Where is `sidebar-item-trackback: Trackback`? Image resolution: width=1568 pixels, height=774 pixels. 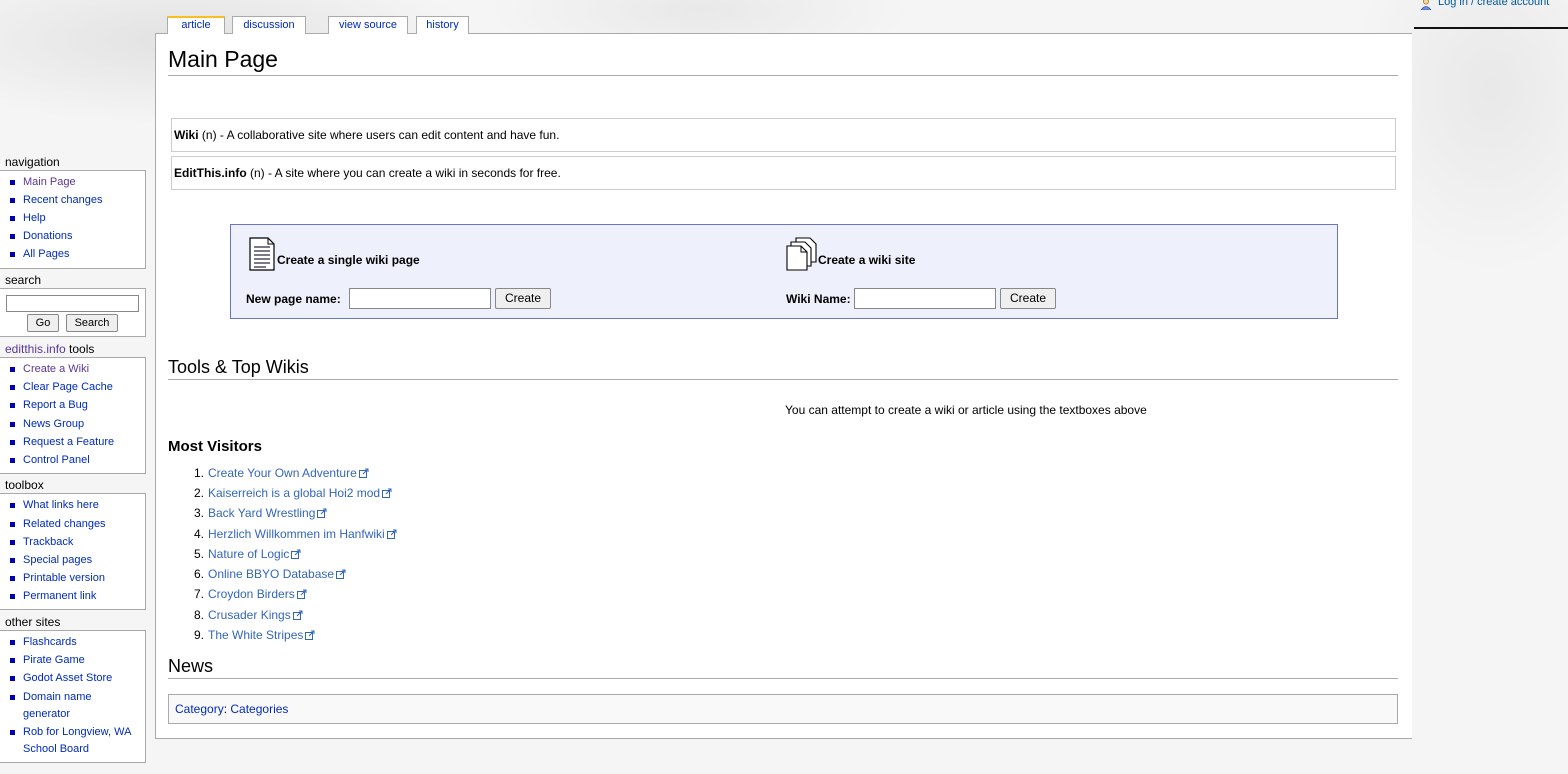
sidebar-item-trackback: Trackback is located at coordinates (74, 542).